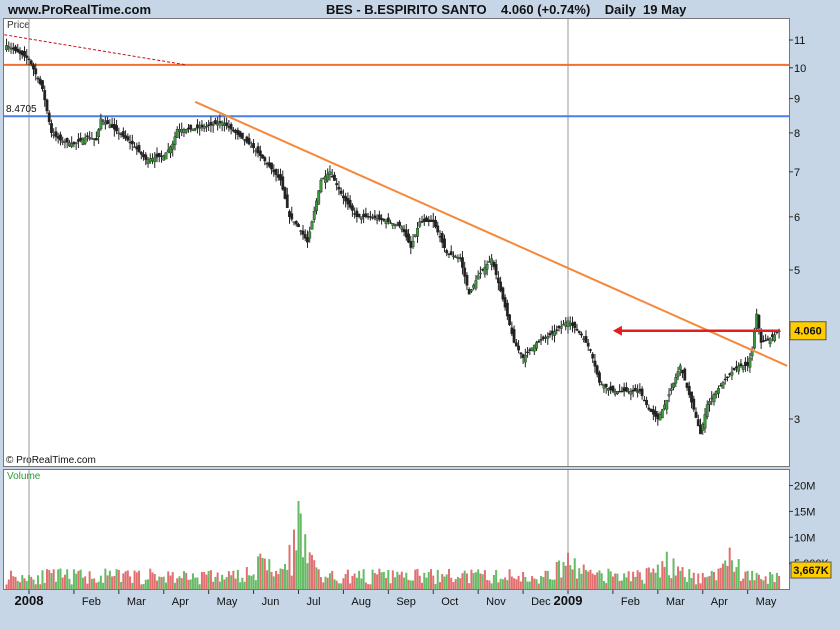 Image resolution: width=840 pixels, height=630 pixels. I want to click on x-tick-label: Mar, so click(675, 602).